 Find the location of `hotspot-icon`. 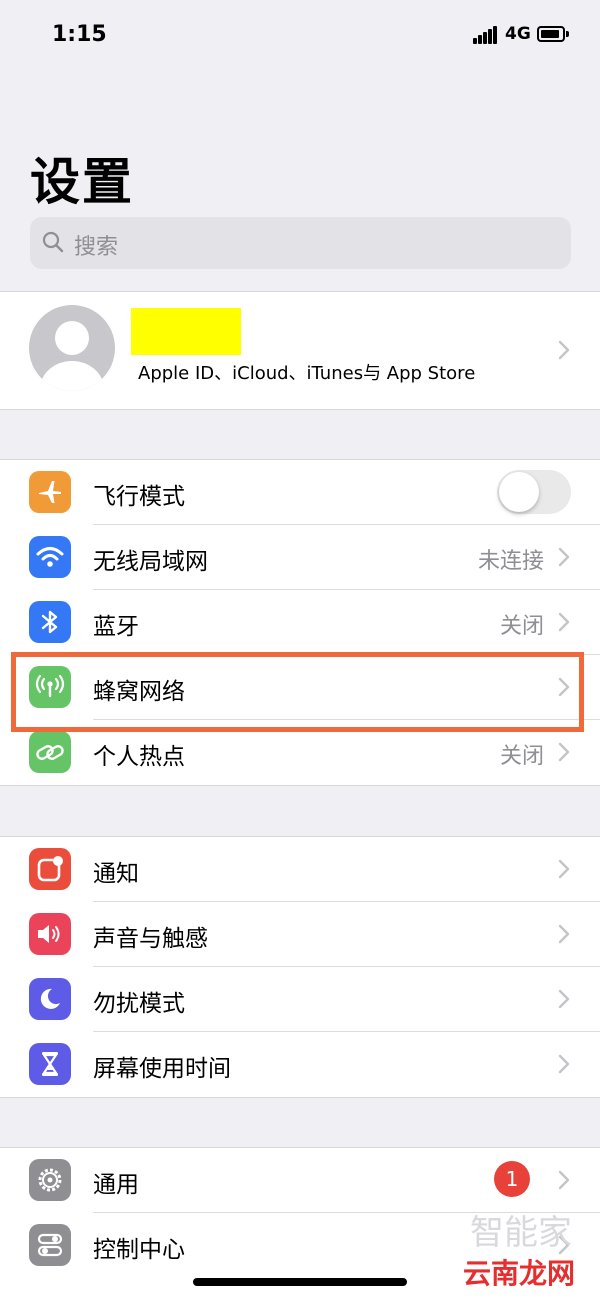

hotspot-icon is located at coordinates (50, 752).